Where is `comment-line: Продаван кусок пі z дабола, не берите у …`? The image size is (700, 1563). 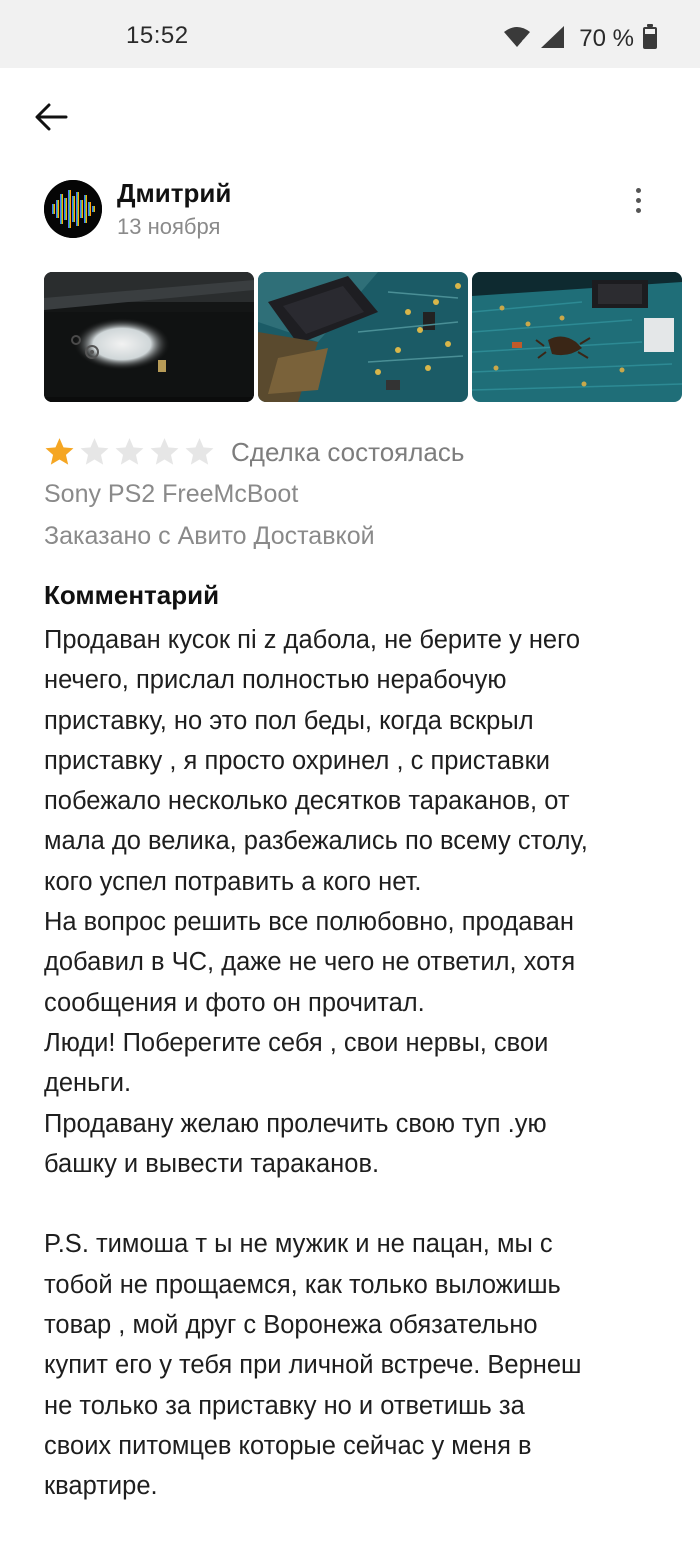
comment-line: Продаван кусок пі z дабола, не берите у … is located at coordinates (312, 640).